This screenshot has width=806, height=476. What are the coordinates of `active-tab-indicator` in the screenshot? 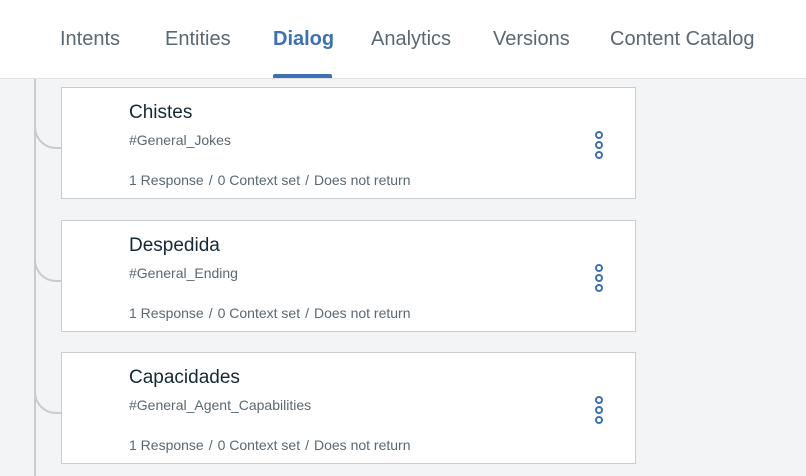 It's located at (302, 76).